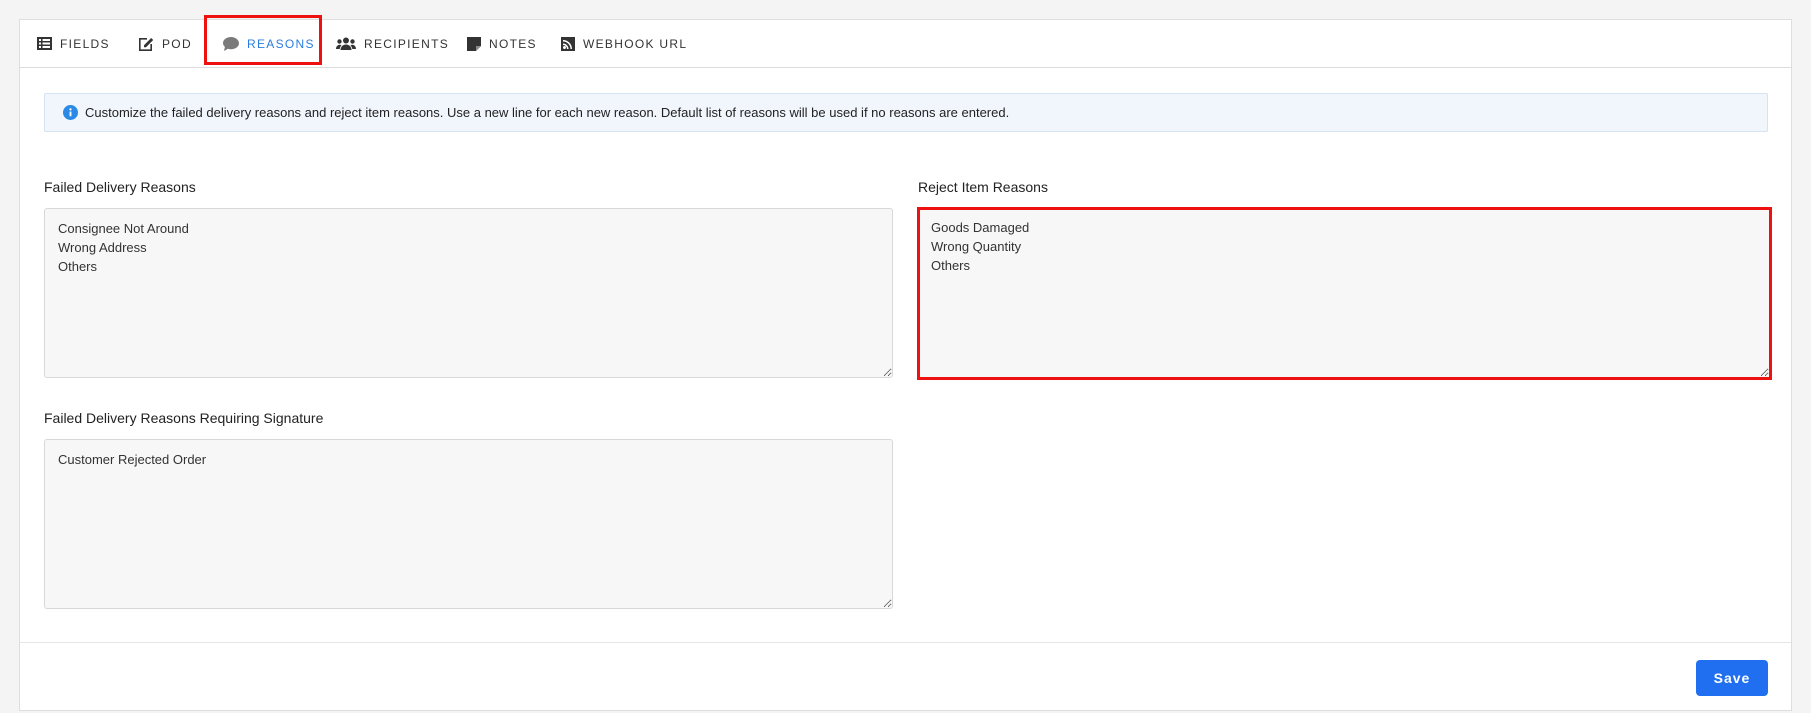 Image resolution: width=1811 pixels, height=713 pixels. I want to click on tab-label: NOTES, so click(513, 43).